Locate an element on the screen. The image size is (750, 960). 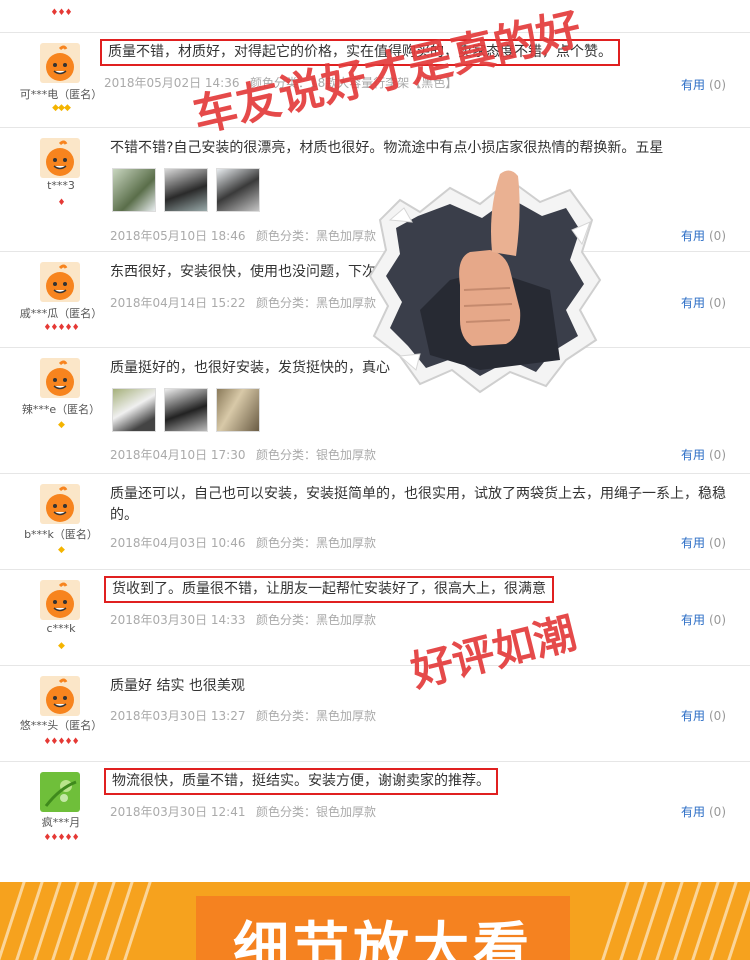
user-rank: ♦♦♦ is located at coordinates (61, 13).